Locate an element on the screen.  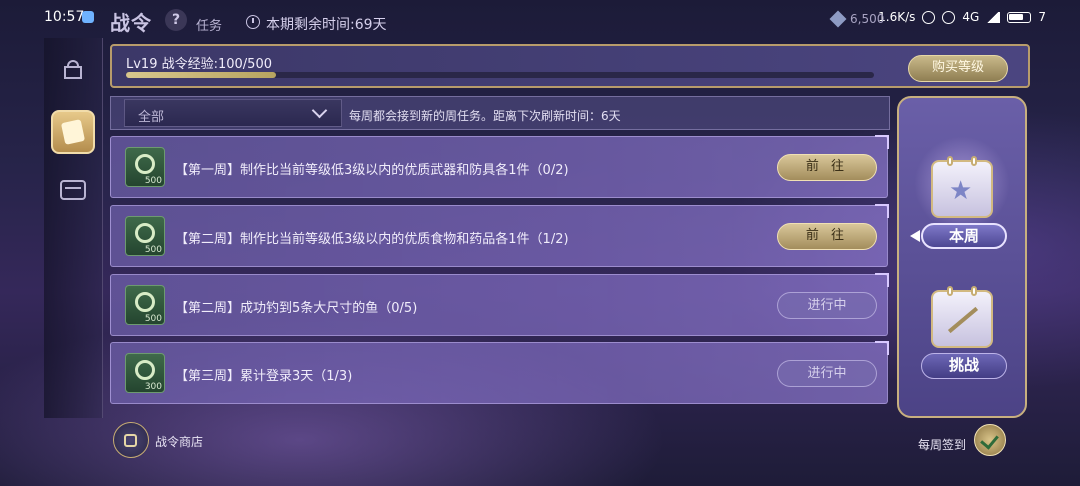
this-week-button: 本周 is located at coordinates (964, 236).